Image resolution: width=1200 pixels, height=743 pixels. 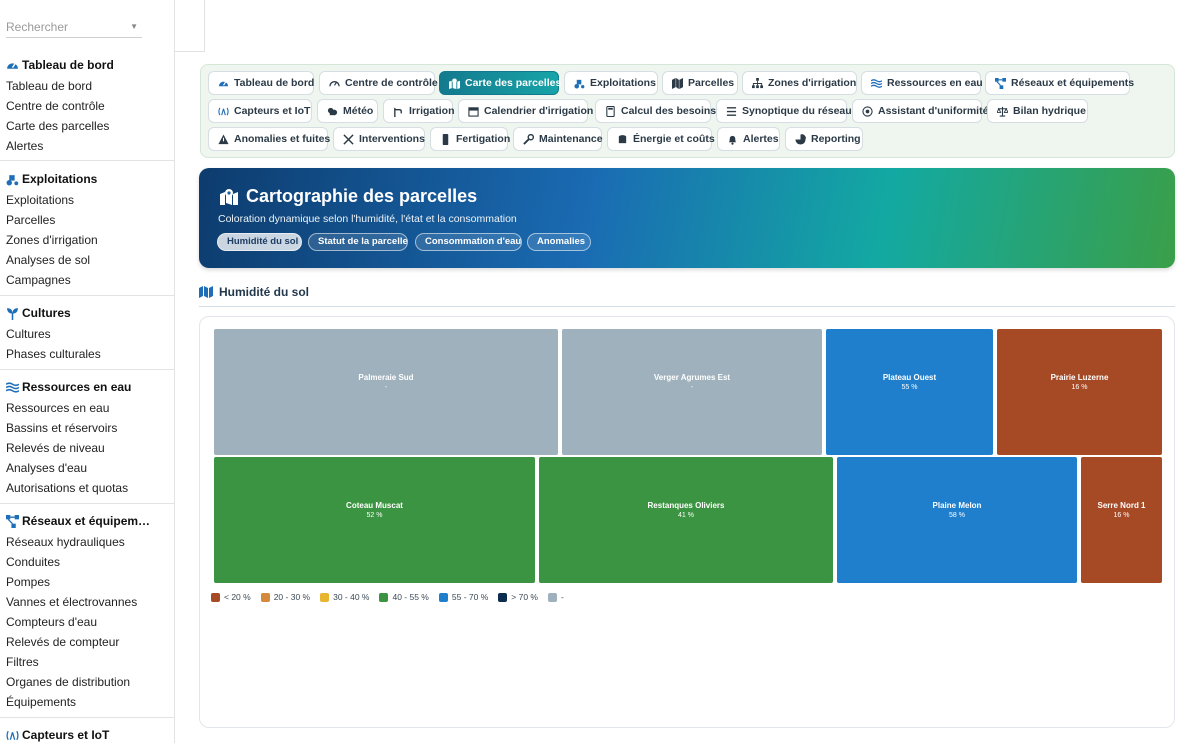 What do you see at coordinates (470, 597) in the screenshot?
I see `legend-label: 55 - 70 %` at bounding box center [470, 597].